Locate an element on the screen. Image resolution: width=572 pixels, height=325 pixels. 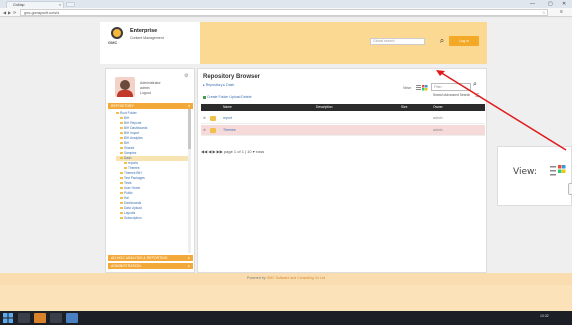
minimize-icon: — is located at coordinates (532, 4).